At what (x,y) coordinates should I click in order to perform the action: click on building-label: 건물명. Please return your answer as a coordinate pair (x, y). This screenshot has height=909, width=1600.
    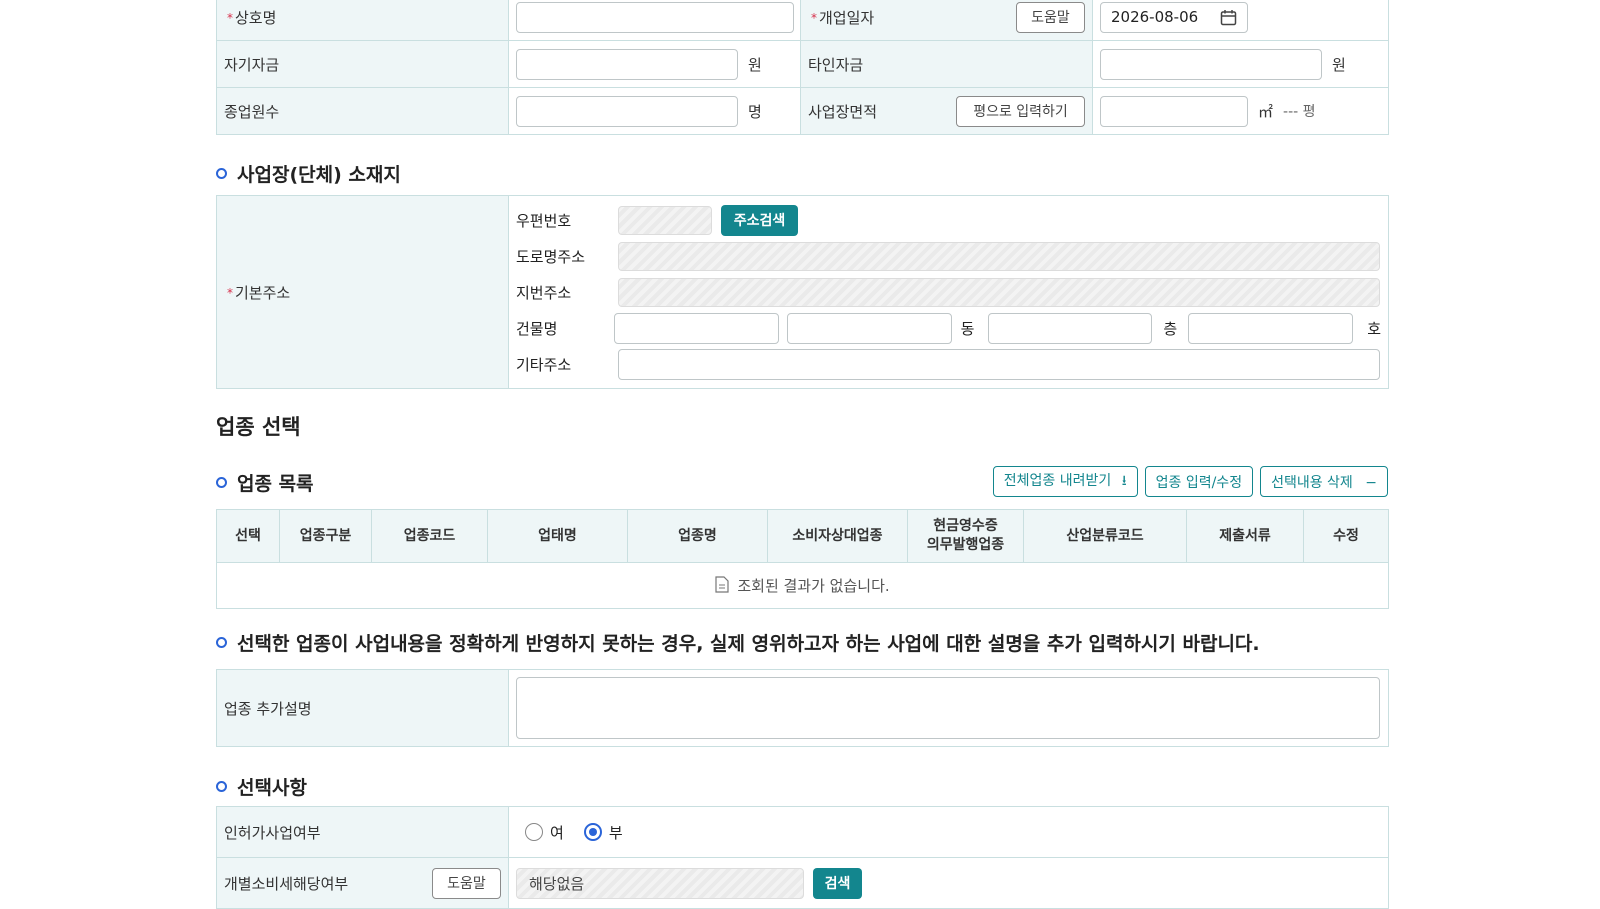
    Looking at the image, I should click on (537, 328).